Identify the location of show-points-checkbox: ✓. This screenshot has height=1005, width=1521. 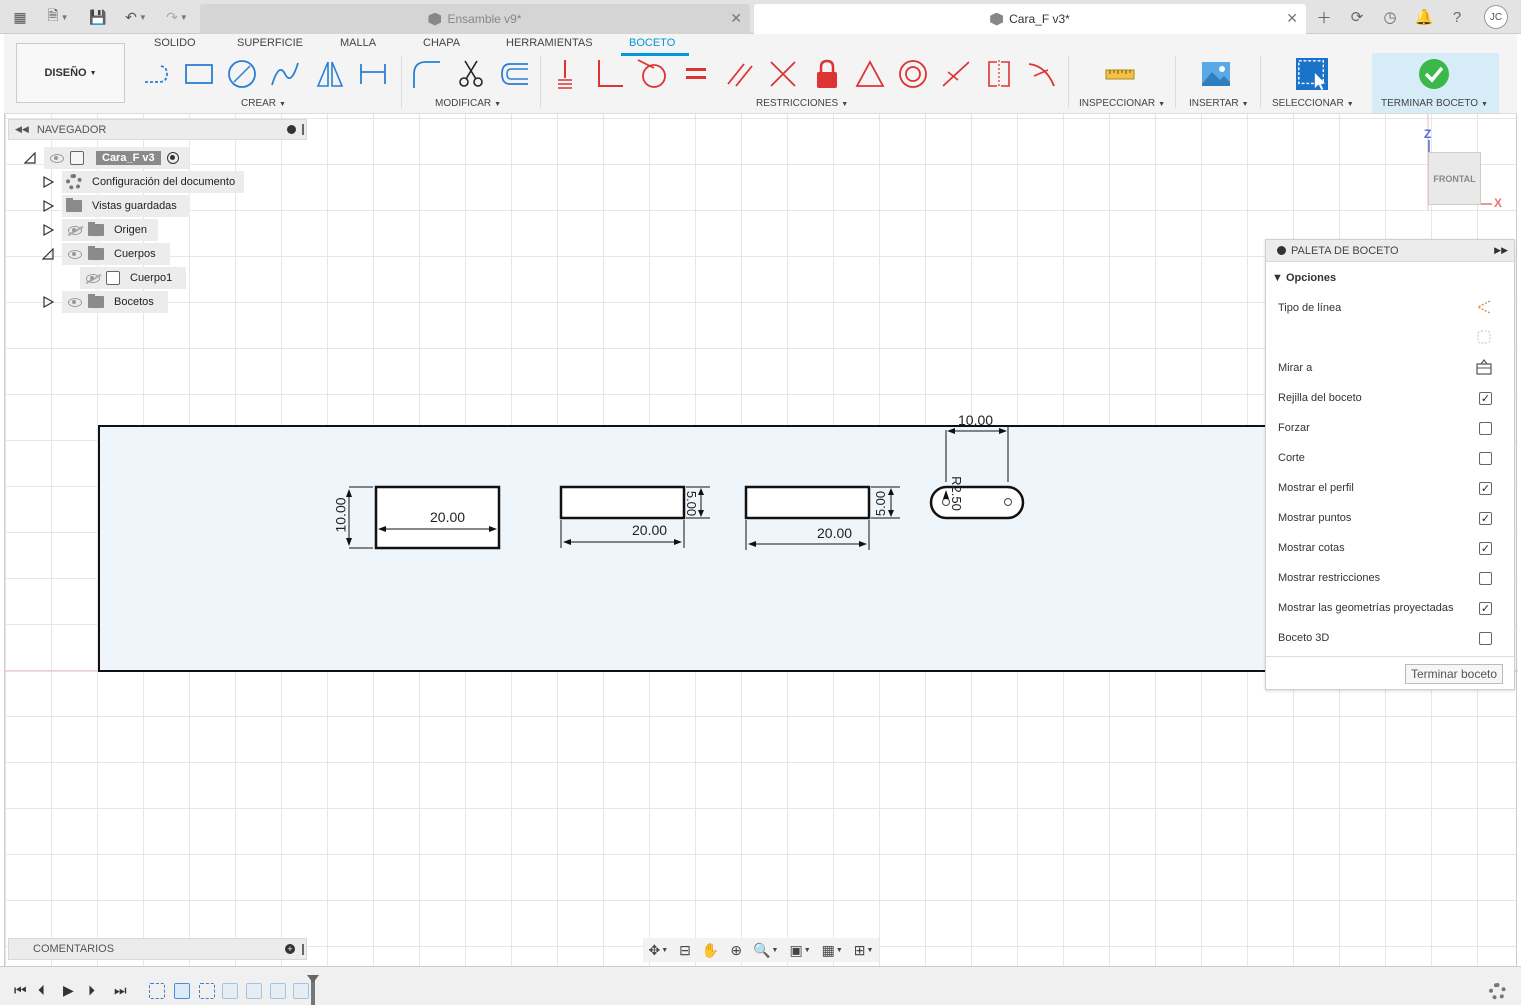
(1485, 518).